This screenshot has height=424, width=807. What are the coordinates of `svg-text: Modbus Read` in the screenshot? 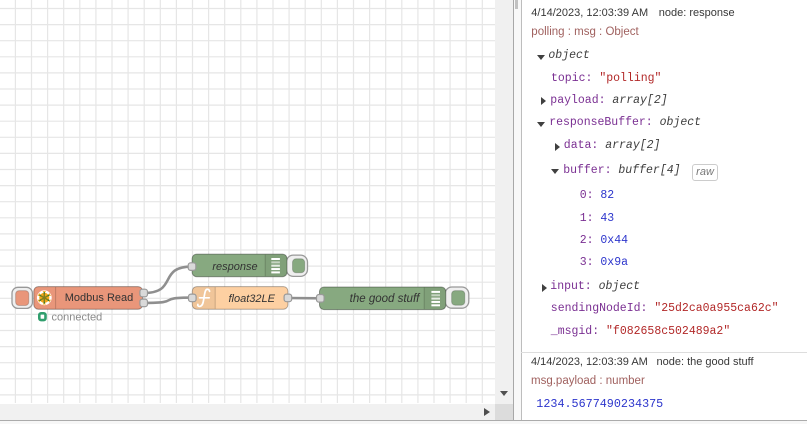 It's located at (99, 298).